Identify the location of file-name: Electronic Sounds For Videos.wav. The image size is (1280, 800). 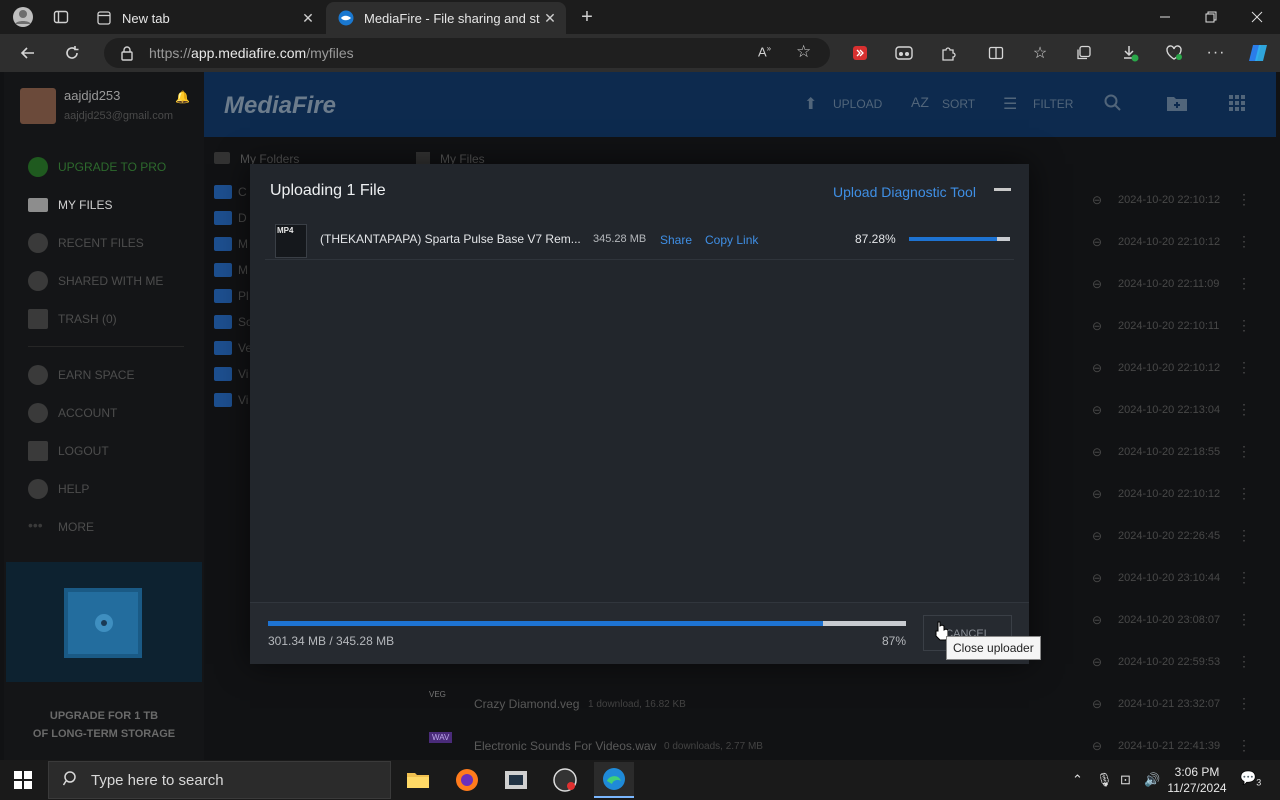
(565, 746).